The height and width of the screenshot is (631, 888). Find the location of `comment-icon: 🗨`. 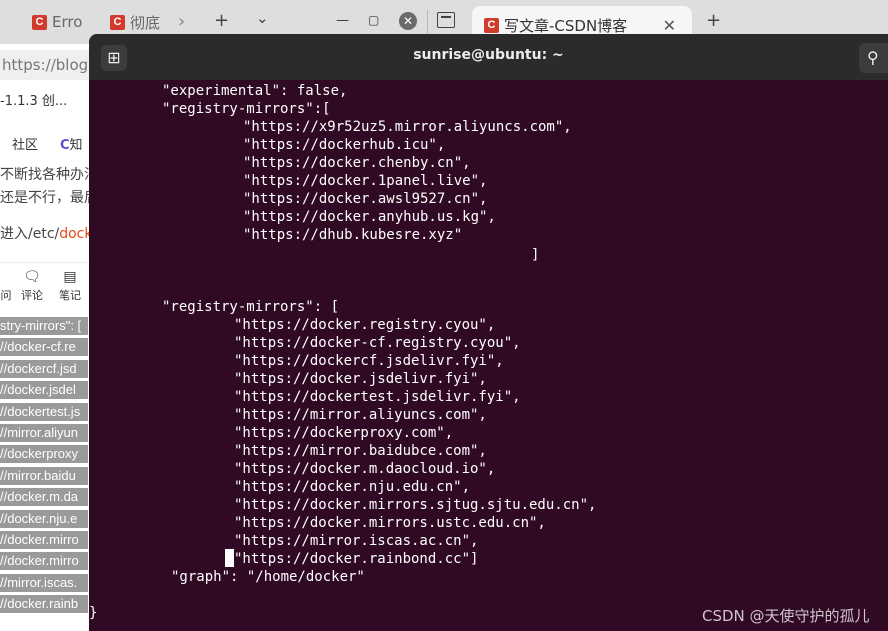

comment-icon: 🗨 is located at coordinates (32, 277).